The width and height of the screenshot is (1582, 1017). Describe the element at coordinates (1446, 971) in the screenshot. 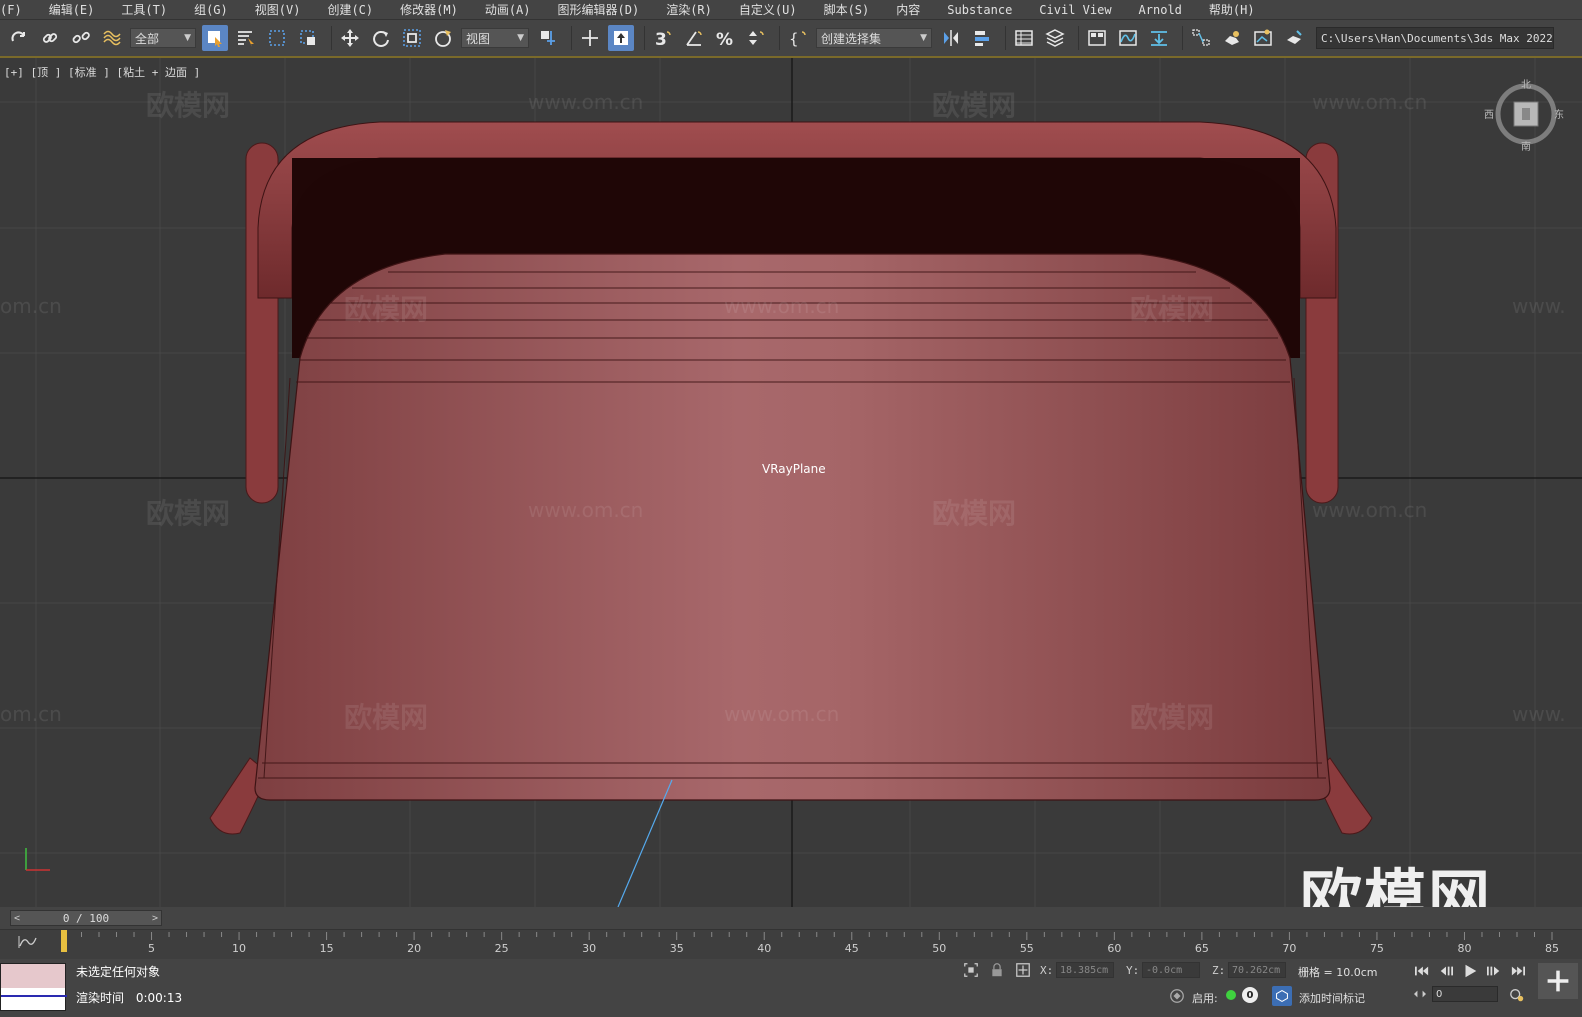

I see `previous-frame-icon` at that location.